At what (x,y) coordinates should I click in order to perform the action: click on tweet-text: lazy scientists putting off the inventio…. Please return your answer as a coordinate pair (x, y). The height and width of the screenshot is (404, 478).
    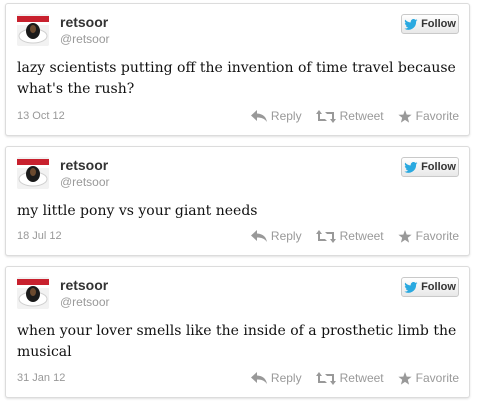
    Looking at the image, I should click on (236, 78).